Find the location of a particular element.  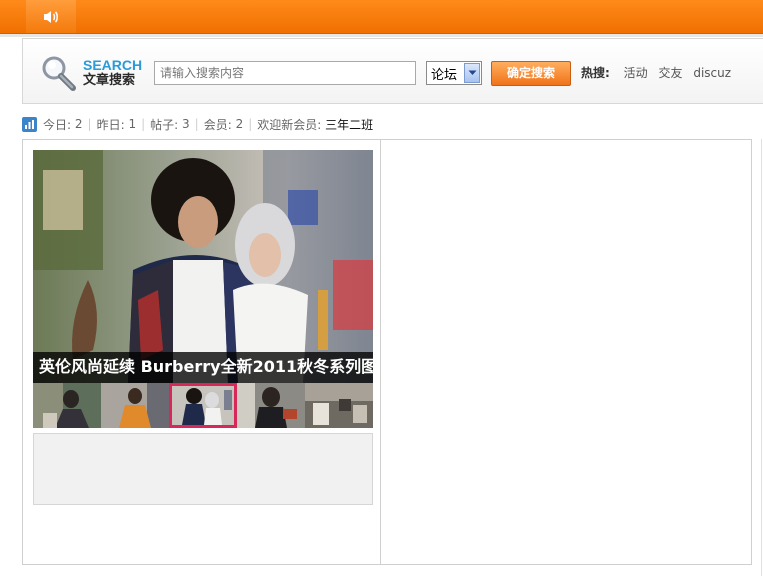

hot-link-dating: 交友 is located at coordinates (670, 73).